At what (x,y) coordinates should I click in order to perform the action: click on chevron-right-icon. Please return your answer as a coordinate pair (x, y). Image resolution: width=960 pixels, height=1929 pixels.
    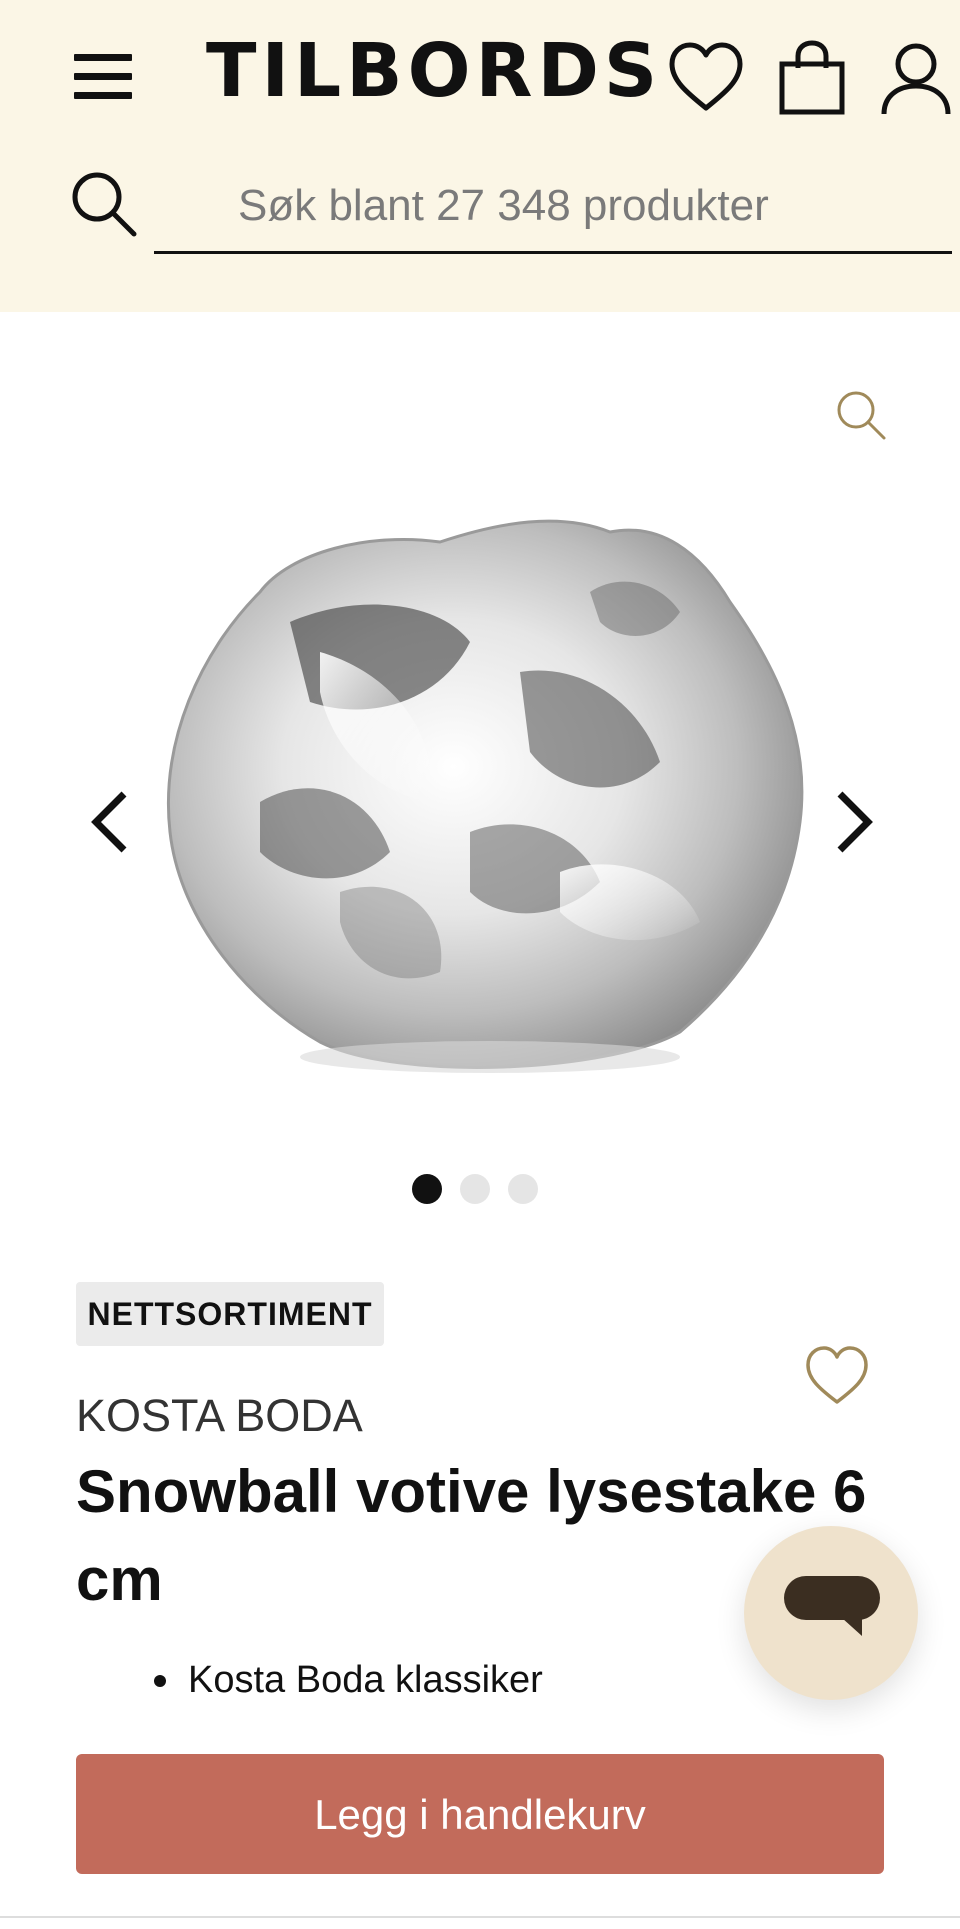
    Looking at the image, I should click on (852, 822).